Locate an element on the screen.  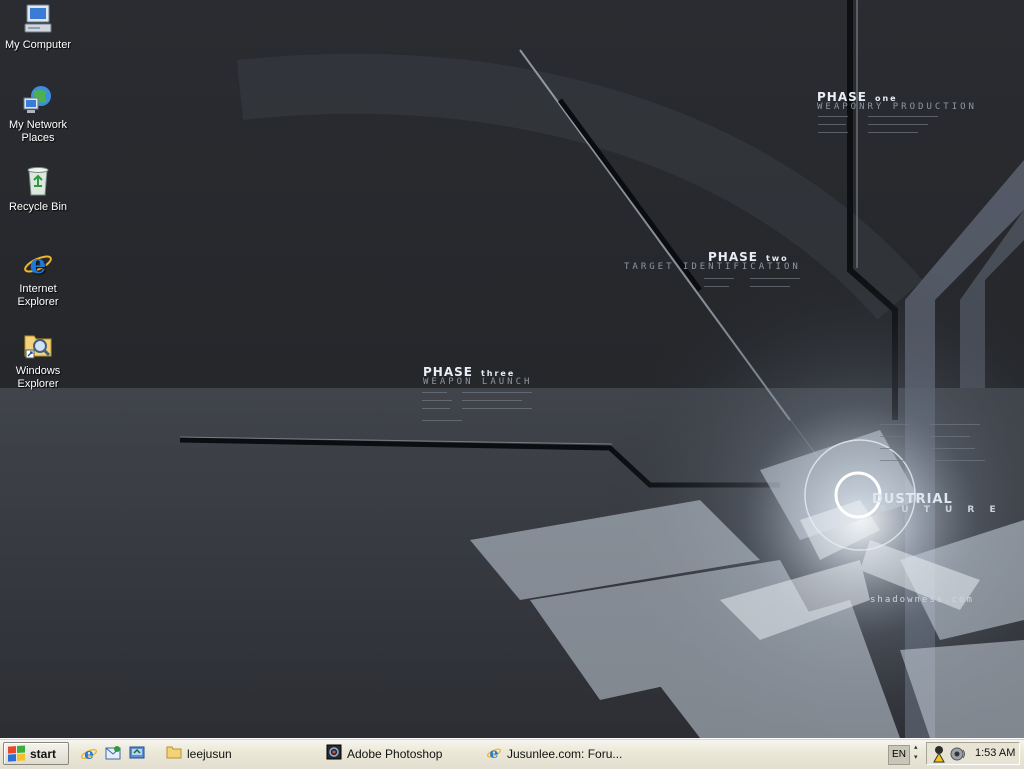
desktop-icon-label: Windows Explorer is located at coordinates (38, 377).